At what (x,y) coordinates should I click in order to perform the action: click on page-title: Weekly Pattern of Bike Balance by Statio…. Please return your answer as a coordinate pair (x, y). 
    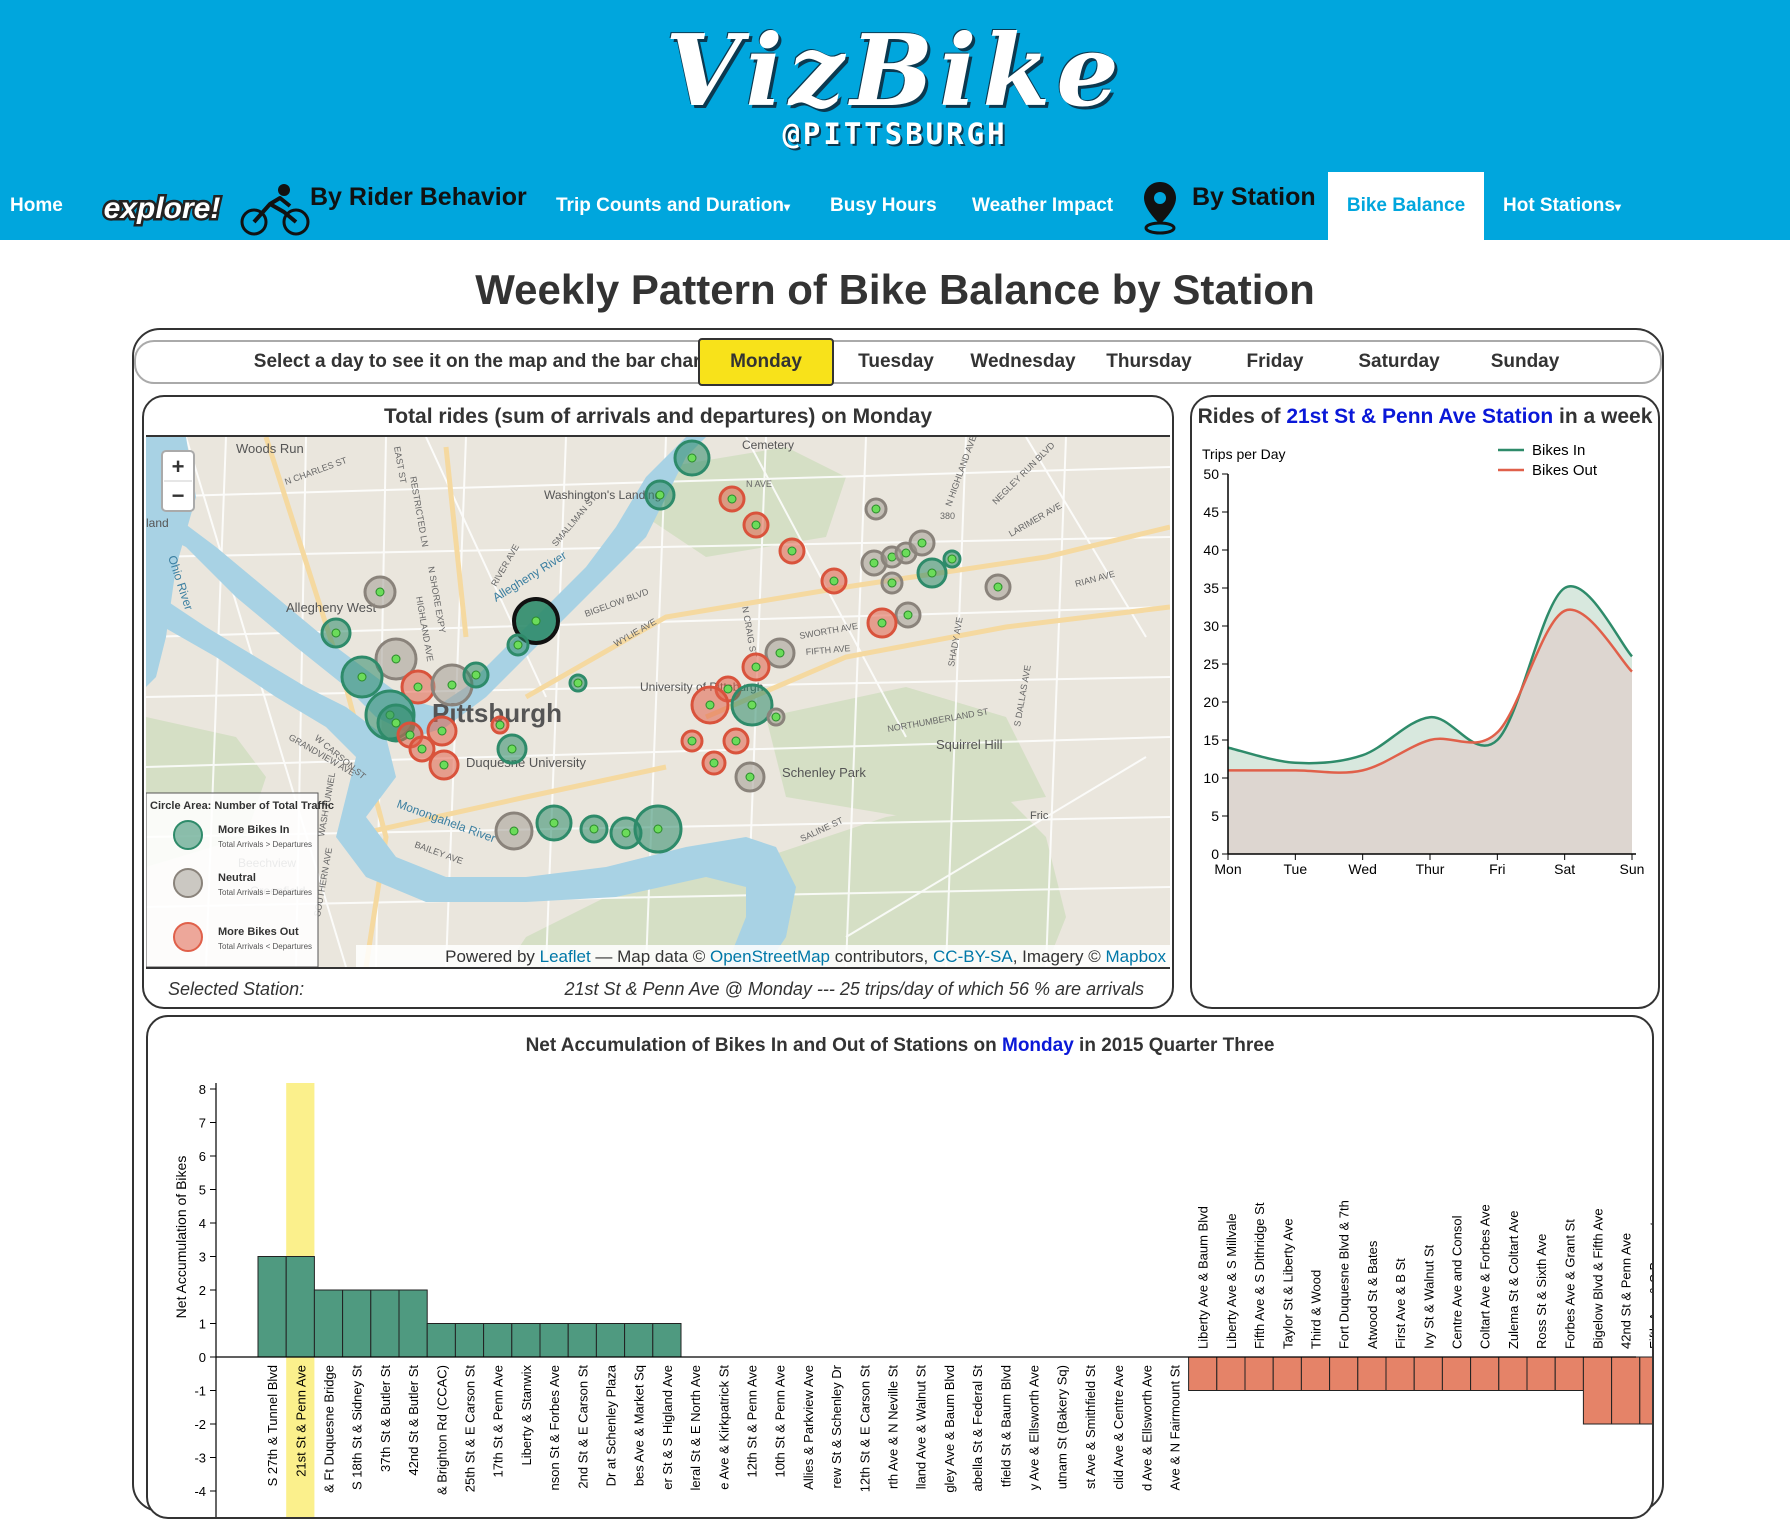
    Looking at the image, I should click on (895, 289).